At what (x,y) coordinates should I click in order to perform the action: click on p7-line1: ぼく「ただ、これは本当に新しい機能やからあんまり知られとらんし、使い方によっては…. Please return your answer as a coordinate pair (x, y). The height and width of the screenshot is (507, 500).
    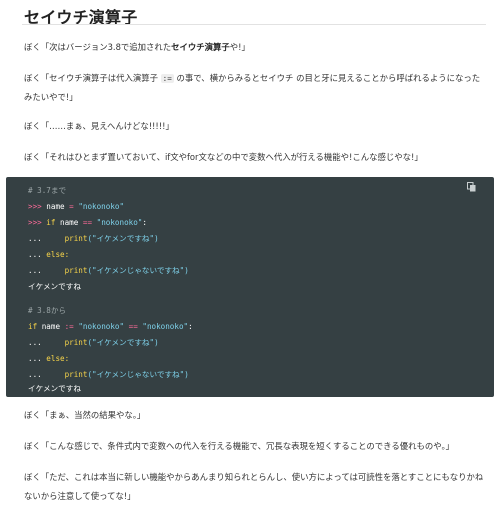
    Looking at the image, I should click on (254, 477).